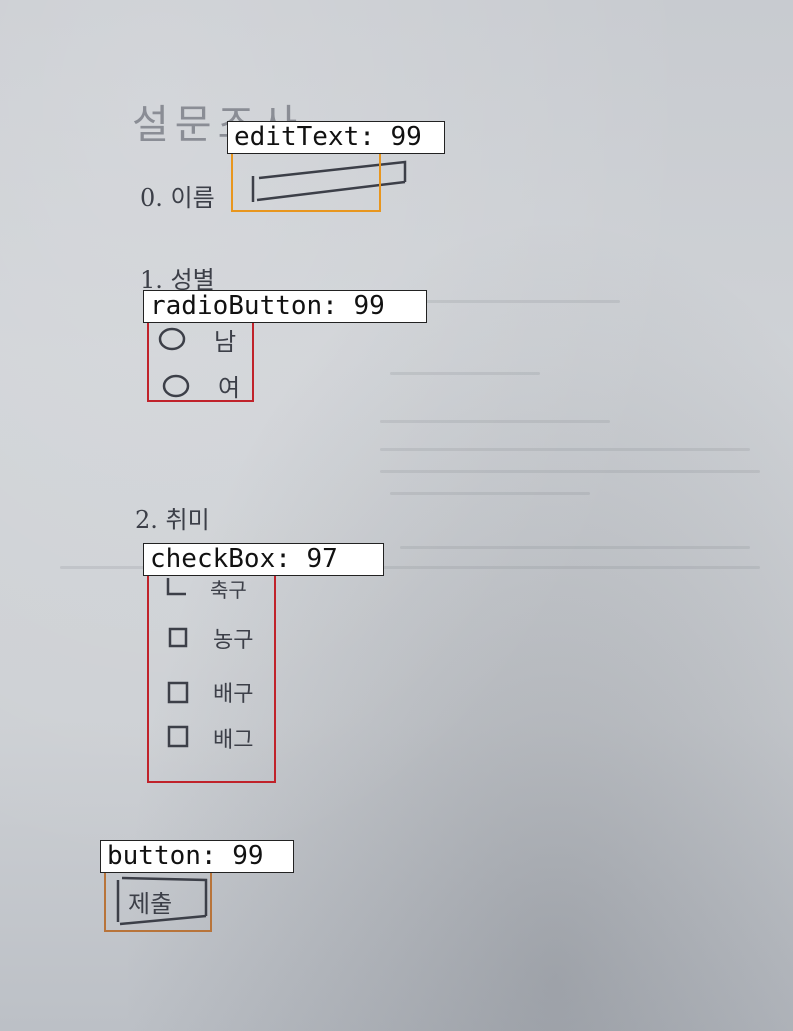 The width and height of the screenshot is (793, 1031). I want to click on button-detection-box, so click(158, 901).